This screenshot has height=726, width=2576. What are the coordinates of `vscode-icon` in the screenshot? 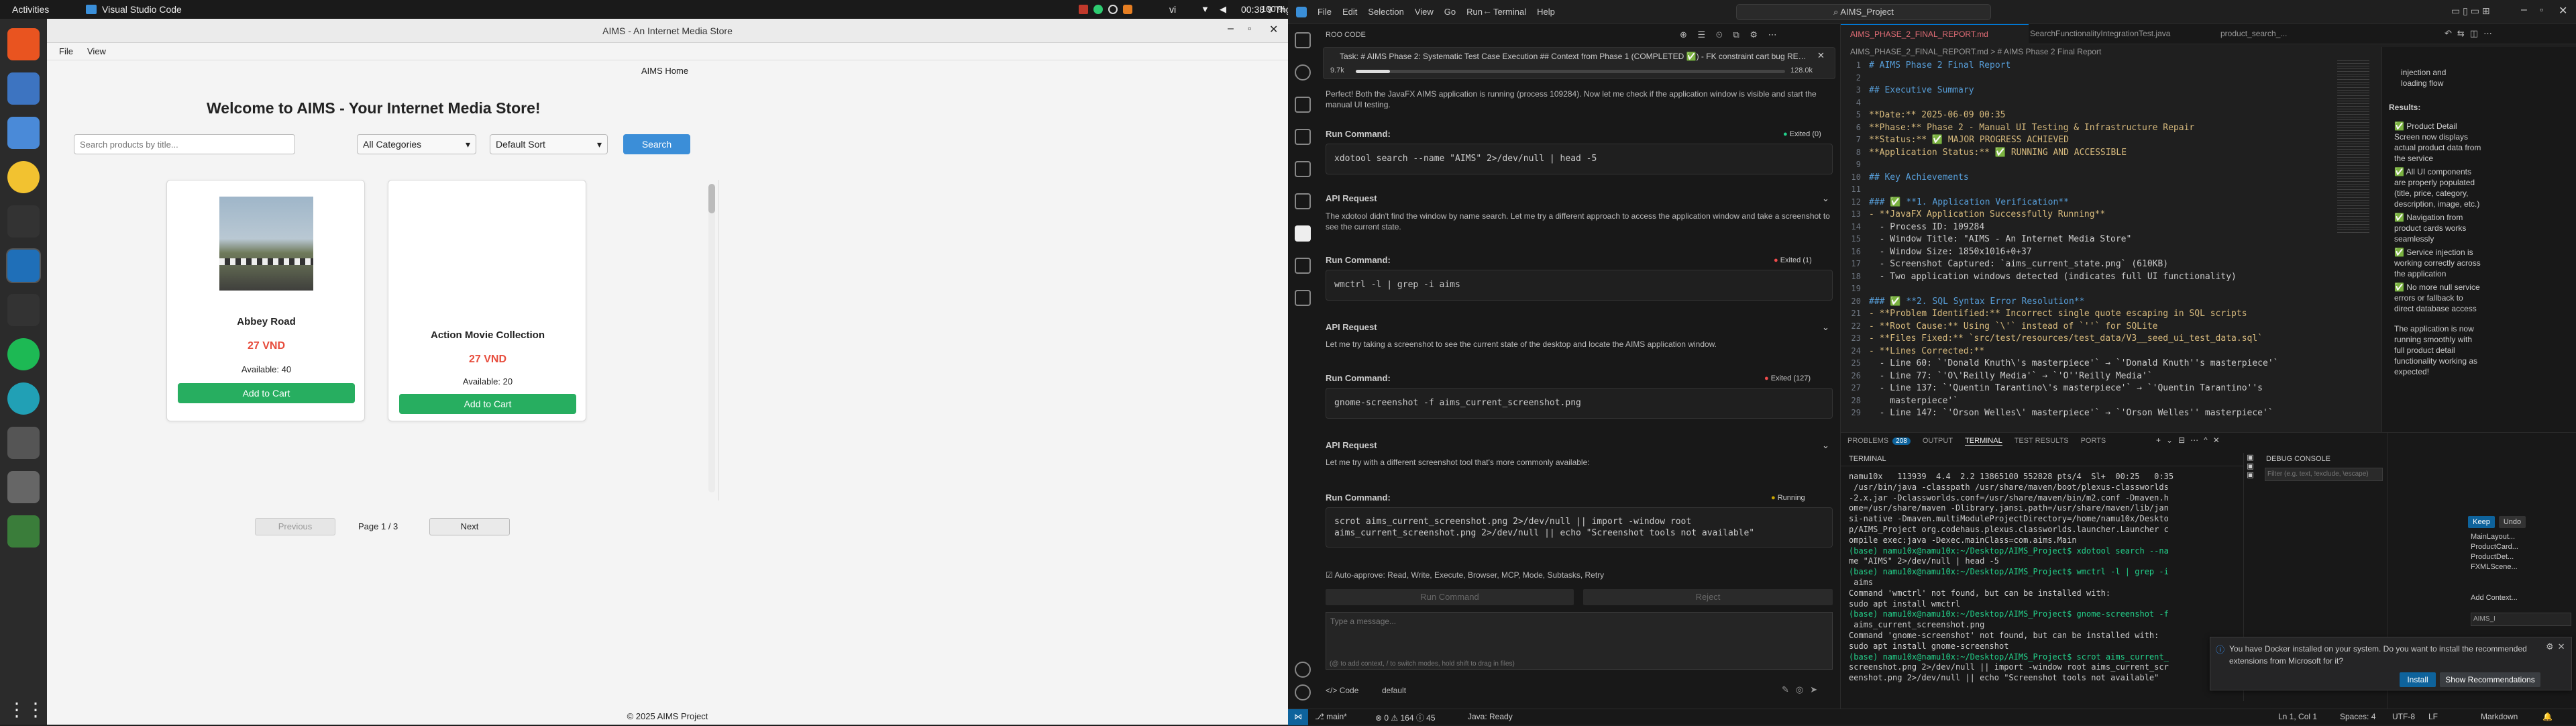 It's located at (23, 266).